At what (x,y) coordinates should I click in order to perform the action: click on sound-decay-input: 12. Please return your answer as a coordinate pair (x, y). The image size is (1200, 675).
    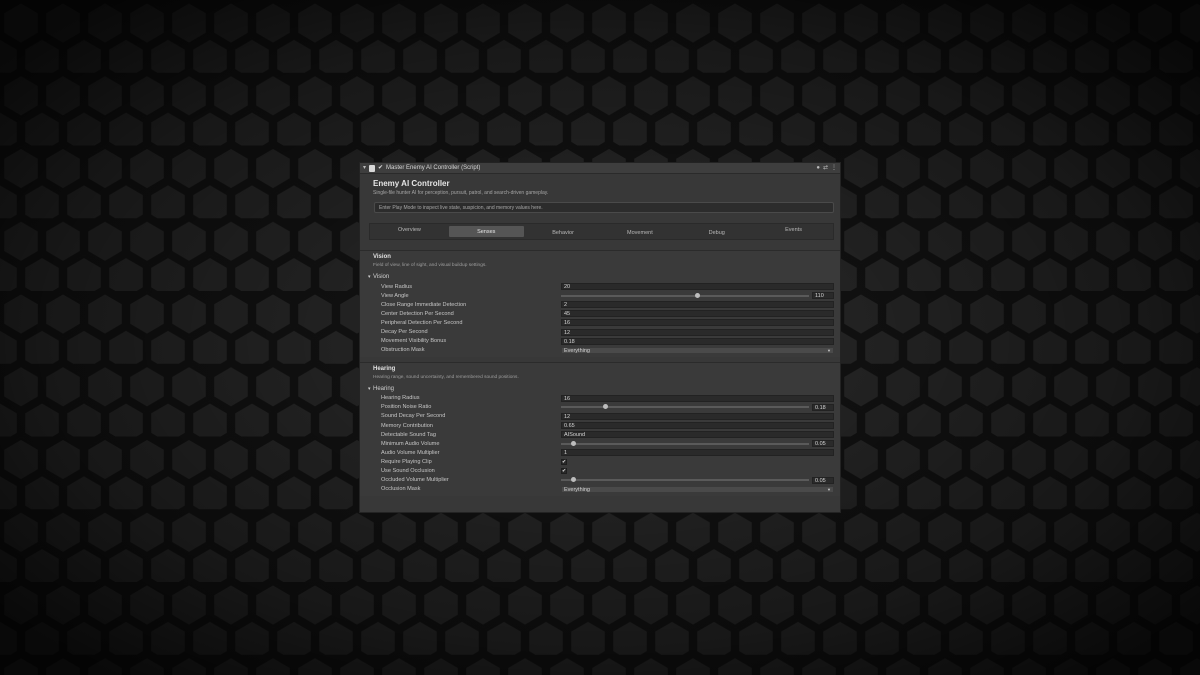
    Looking at the image, I should click on (697, 416).